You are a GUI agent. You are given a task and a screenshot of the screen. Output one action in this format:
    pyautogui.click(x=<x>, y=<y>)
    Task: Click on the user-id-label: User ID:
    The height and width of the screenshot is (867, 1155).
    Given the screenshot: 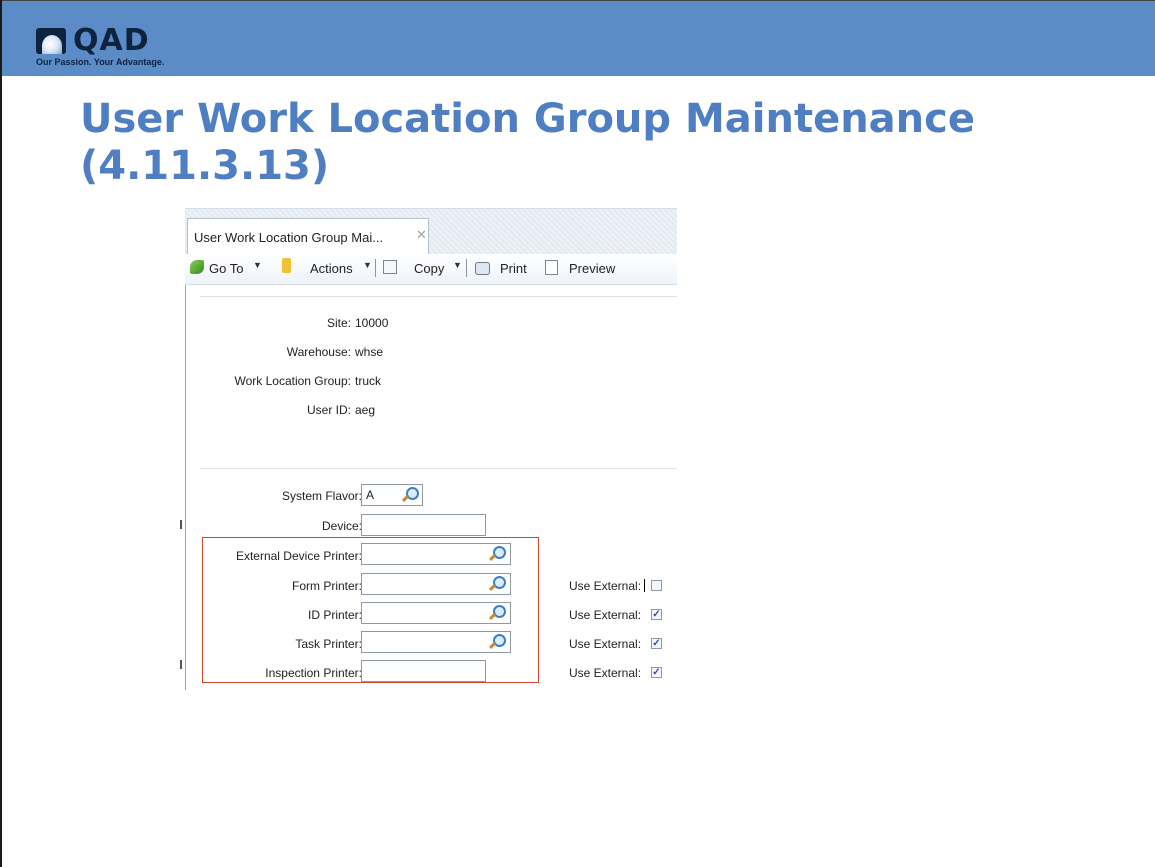 What is the action you would take?
    pyautogui.click(x=328, y=410)
    